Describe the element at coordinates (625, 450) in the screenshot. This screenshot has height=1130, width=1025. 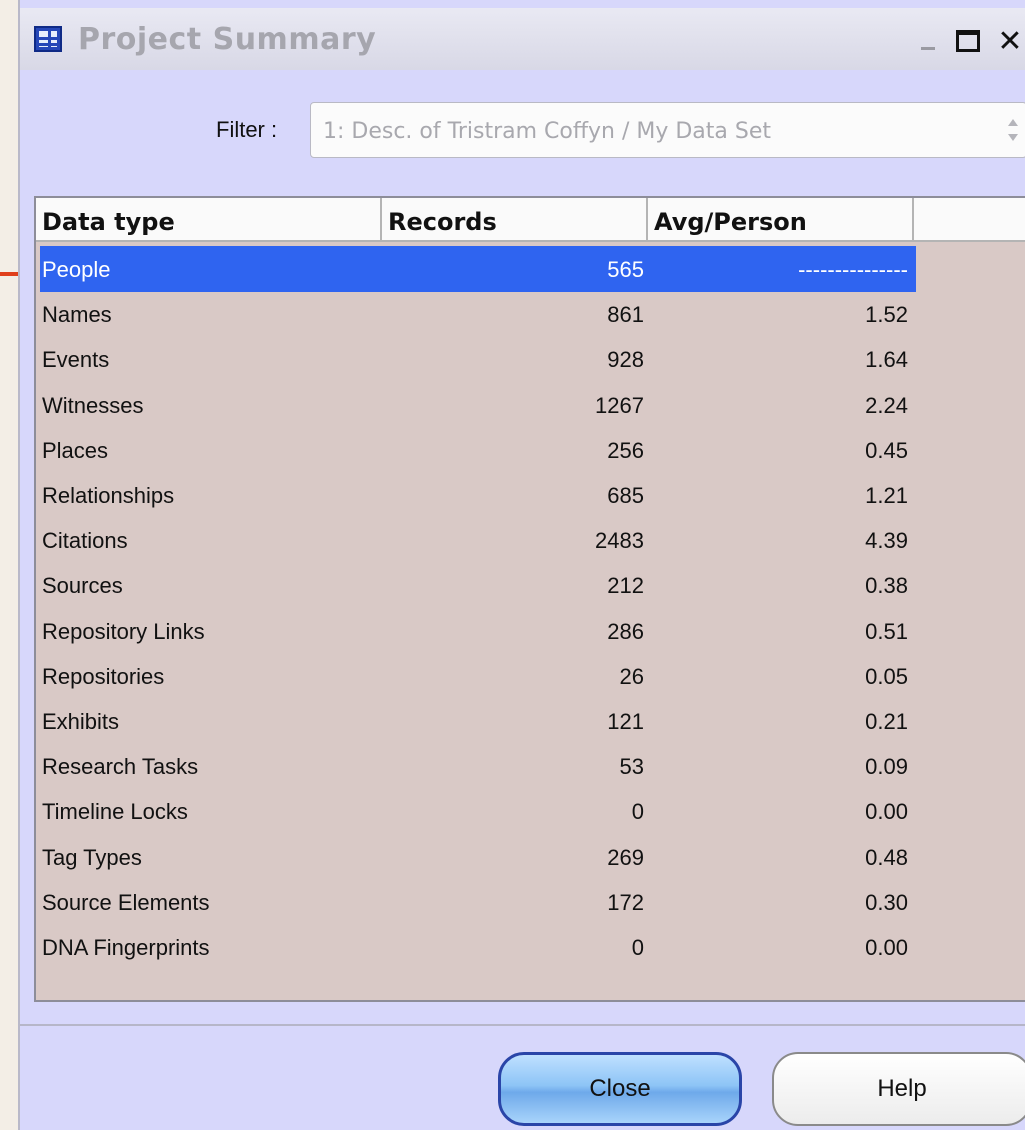
I see `records-cell: 256` at that location.